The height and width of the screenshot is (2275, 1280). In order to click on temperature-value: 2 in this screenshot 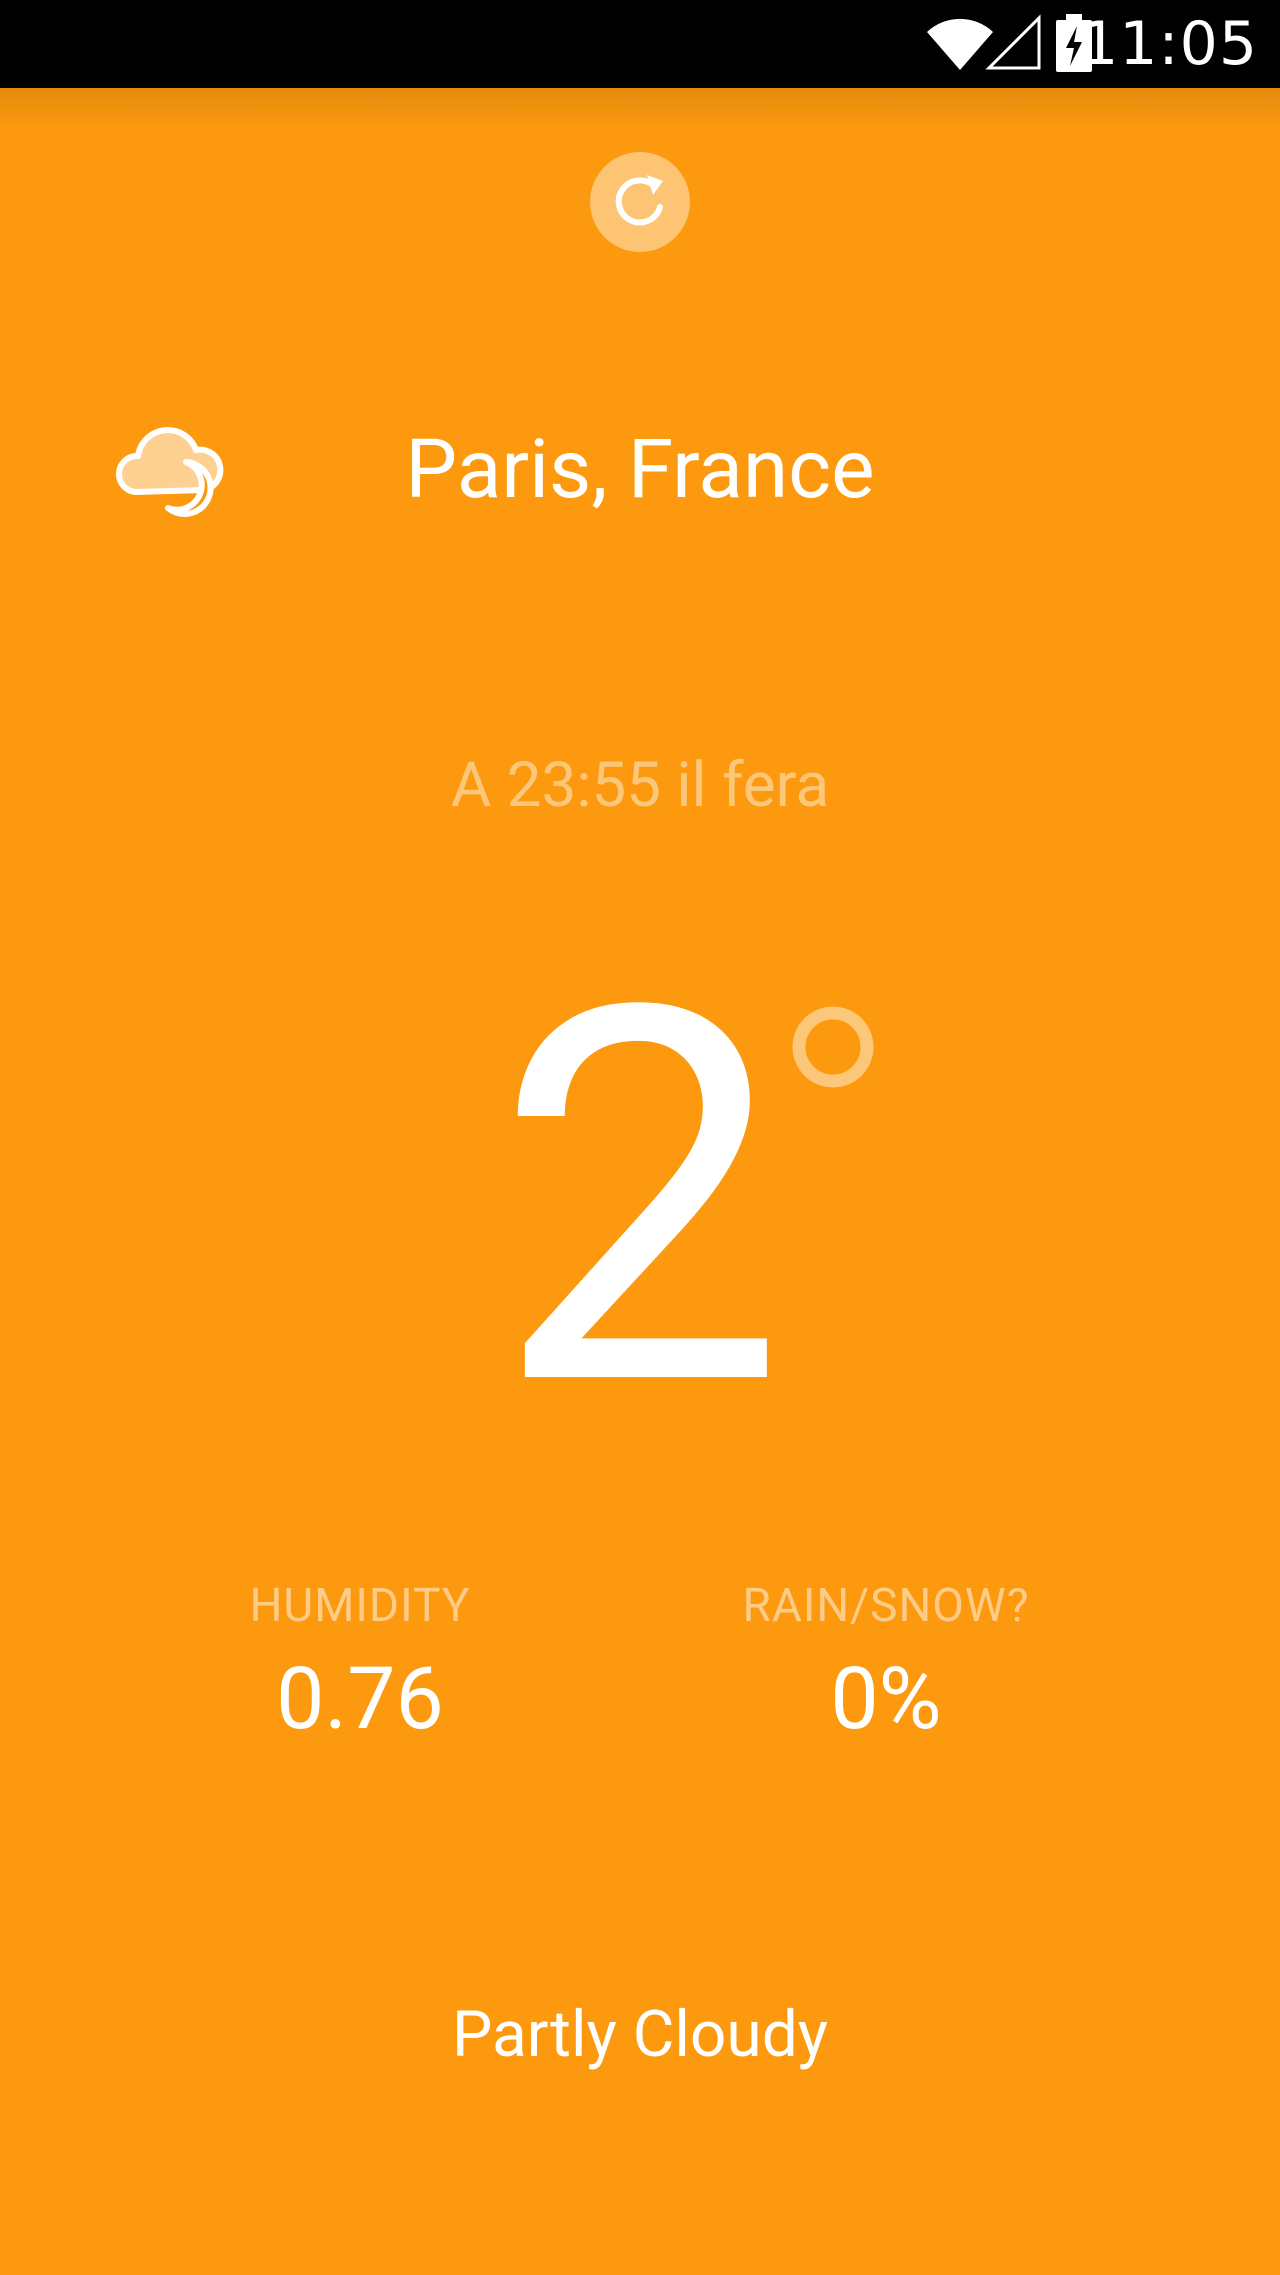, I will do `click(640, 1199)`.